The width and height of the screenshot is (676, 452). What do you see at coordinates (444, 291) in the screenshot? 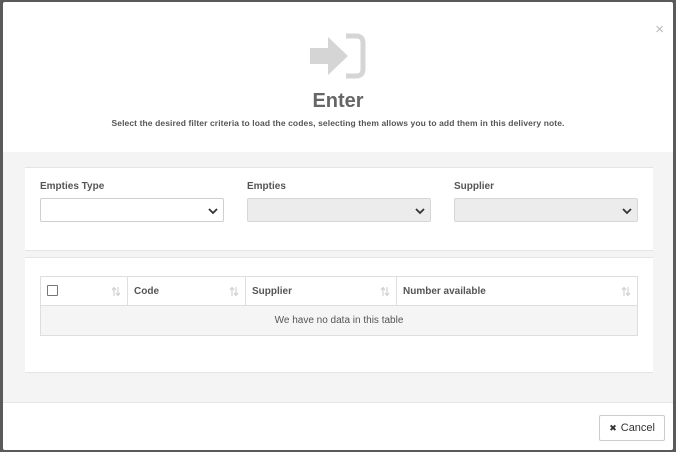
I see `column-number-available-label: Number available` at bounding box center [444, 291].